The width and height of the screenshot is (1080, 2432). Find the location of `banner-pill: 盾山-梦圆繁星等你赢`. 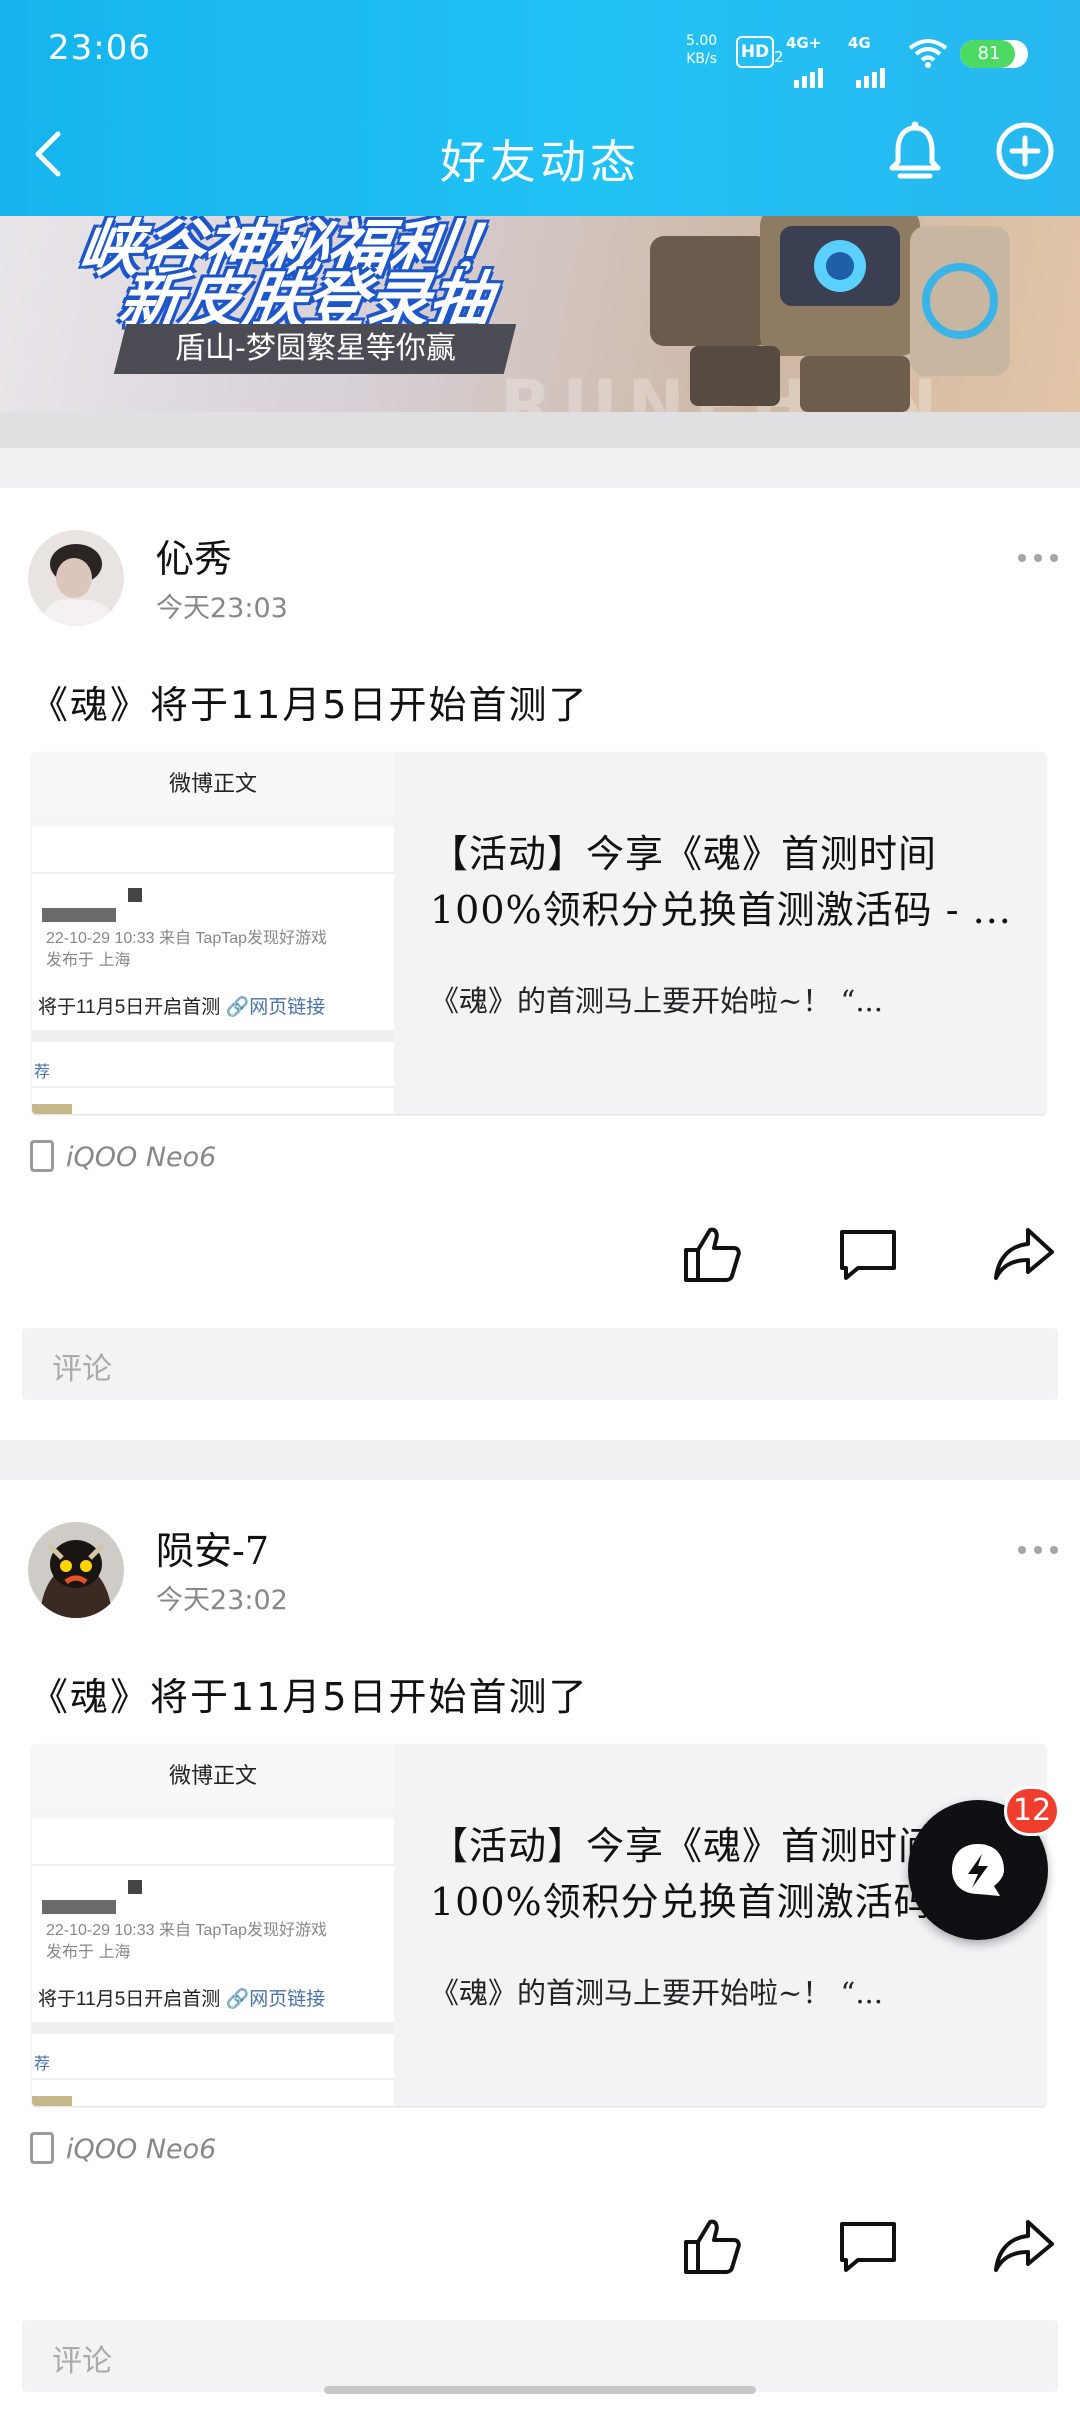

banner-pill: 盾山-梦圆繁星等你赢 is located at coordinates (315, 349).